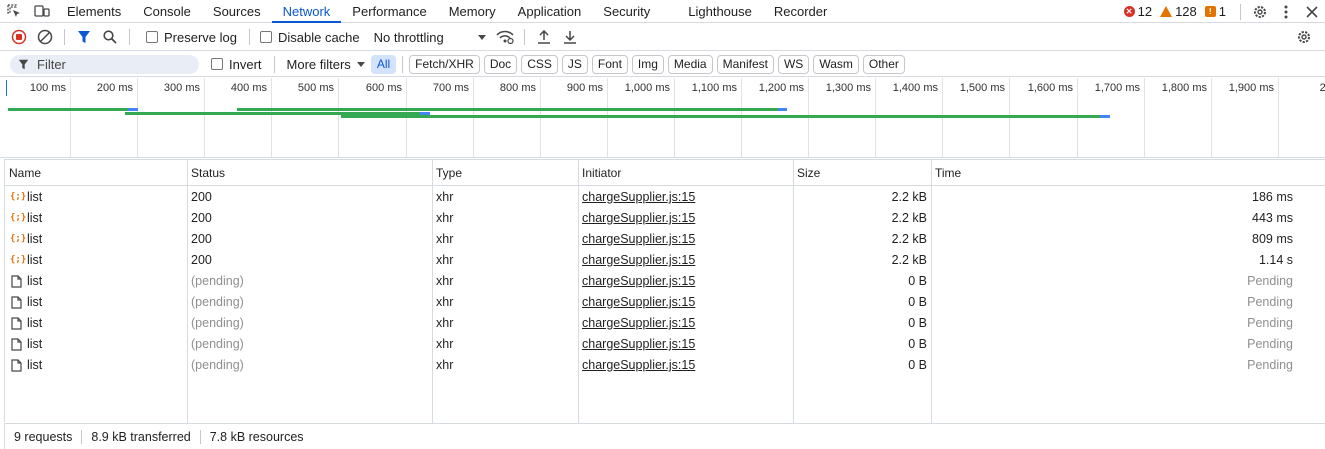 Image resolution: width=1325 pixels, height=449 pixels. Describe the element at coordinates (544, 37) in the screenshot. I see `import-har-upload-icon` at that location.